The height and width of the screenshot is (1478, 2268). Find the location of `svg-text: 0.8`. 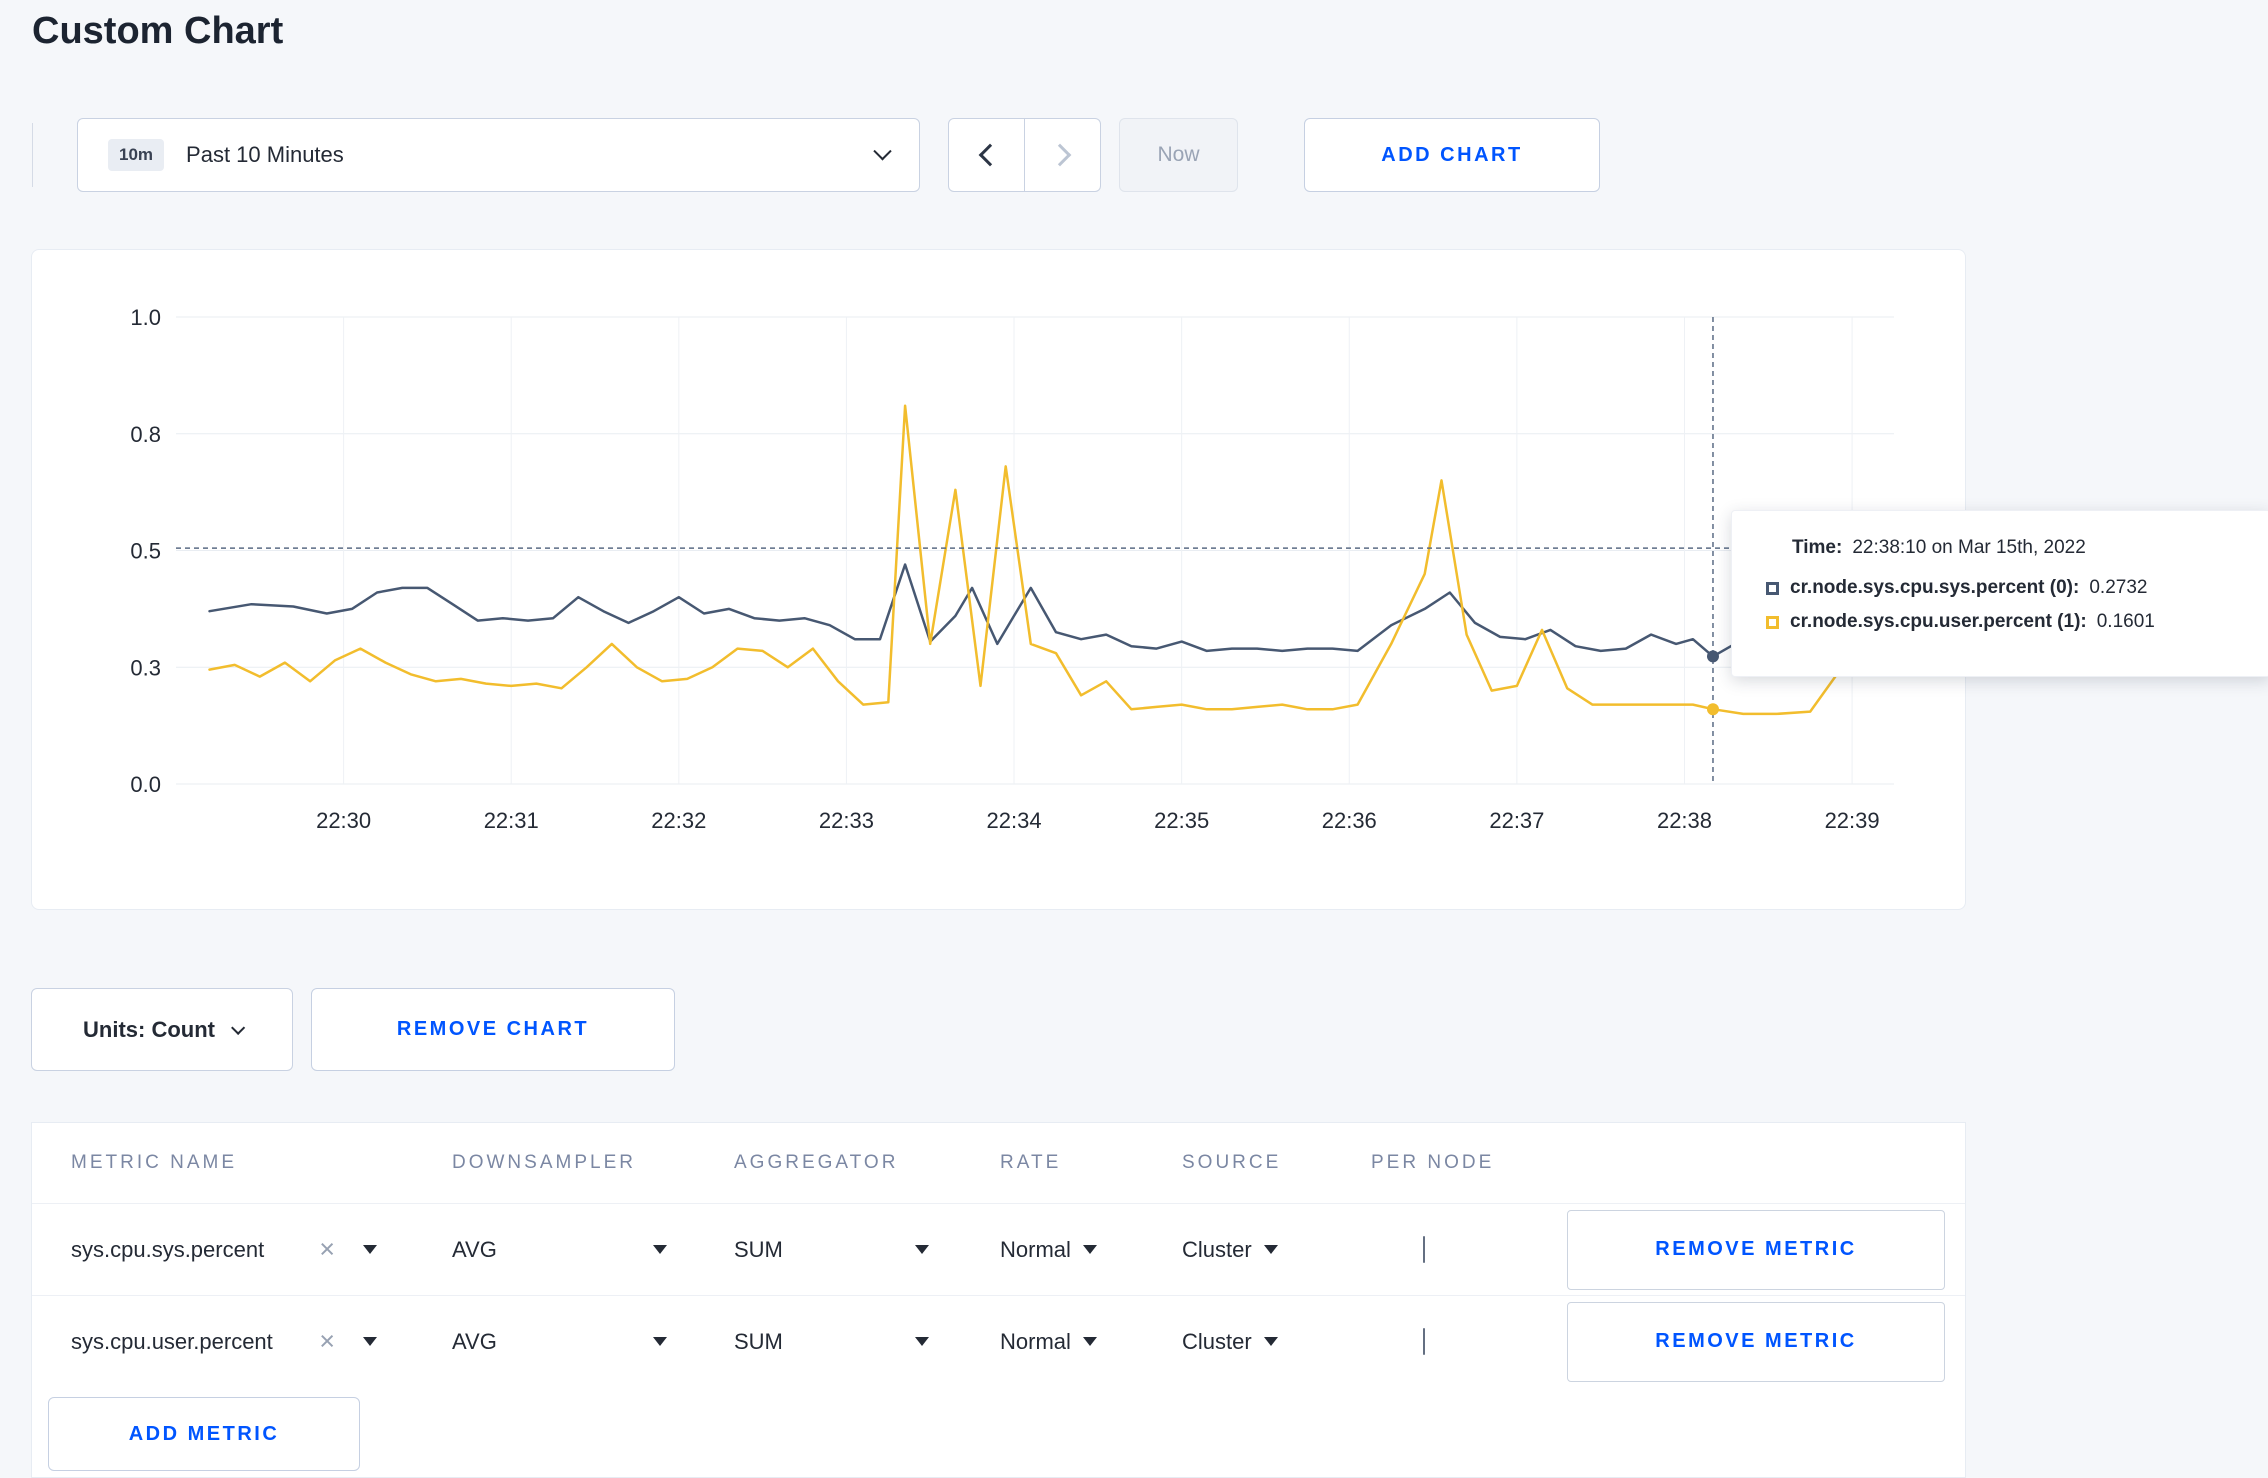

svg-text: 0.8 is located at coordinates (145, 434).